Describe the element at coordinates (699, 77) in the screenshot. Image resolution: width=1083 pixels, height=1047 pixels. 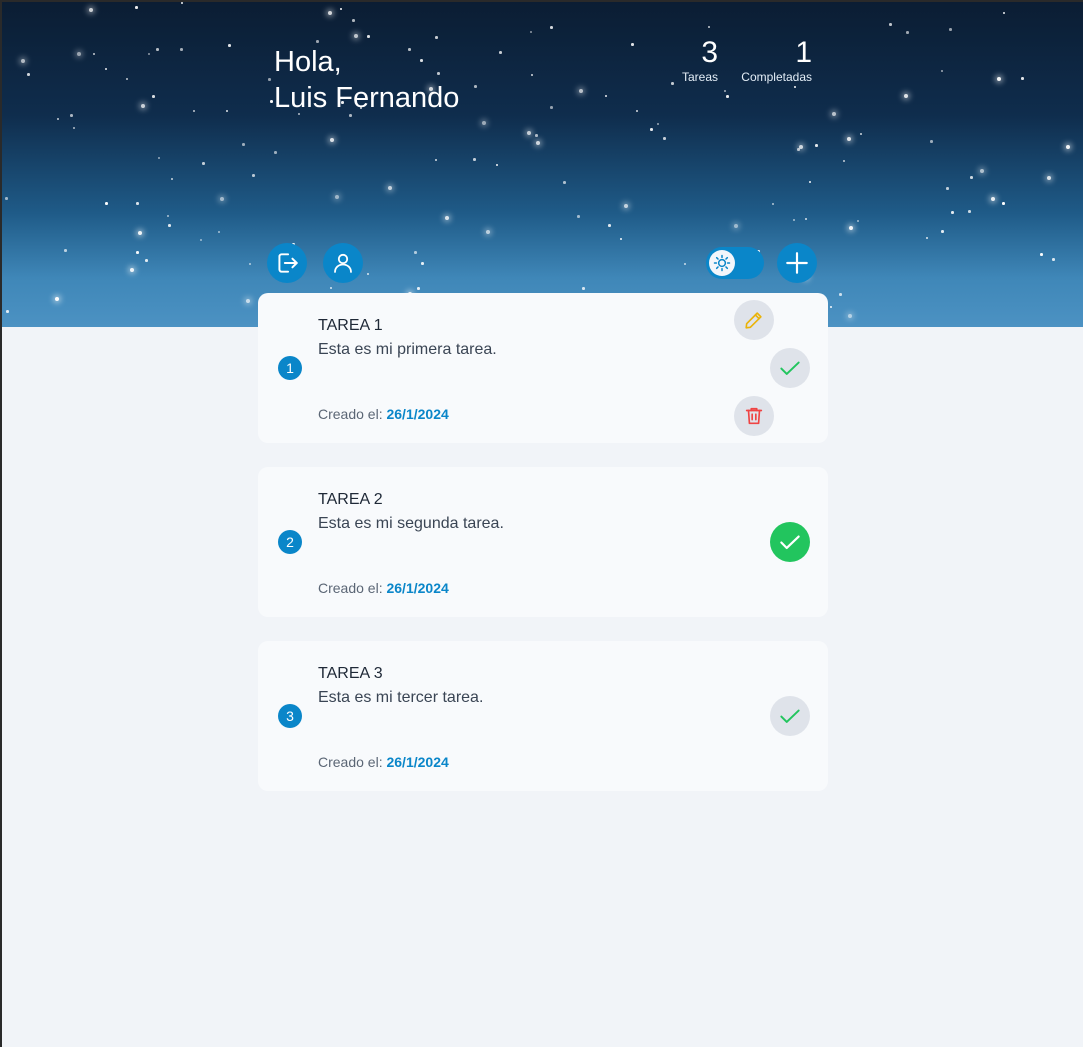
I see `tasks-label: Tareas` at that location.